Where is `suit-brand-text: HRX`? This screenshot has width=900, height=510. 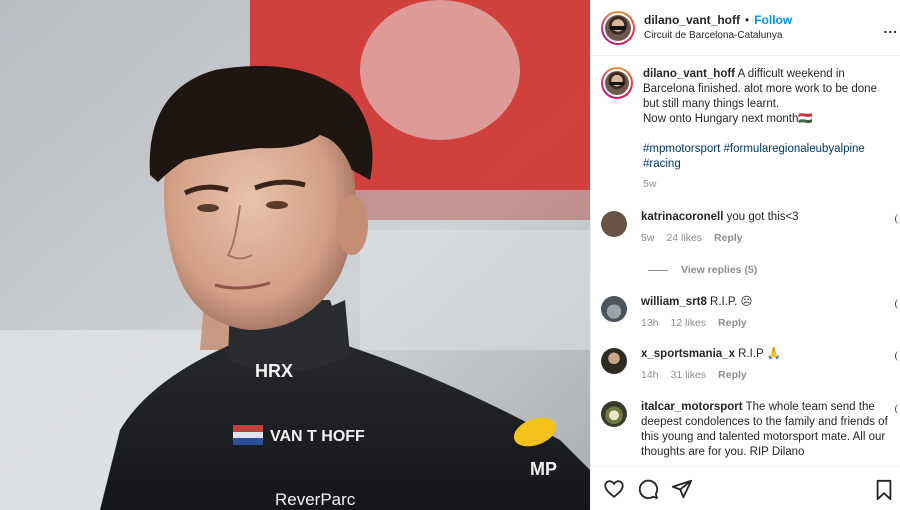 suit-brand-text: HRX is located at coordinates (274, 371).